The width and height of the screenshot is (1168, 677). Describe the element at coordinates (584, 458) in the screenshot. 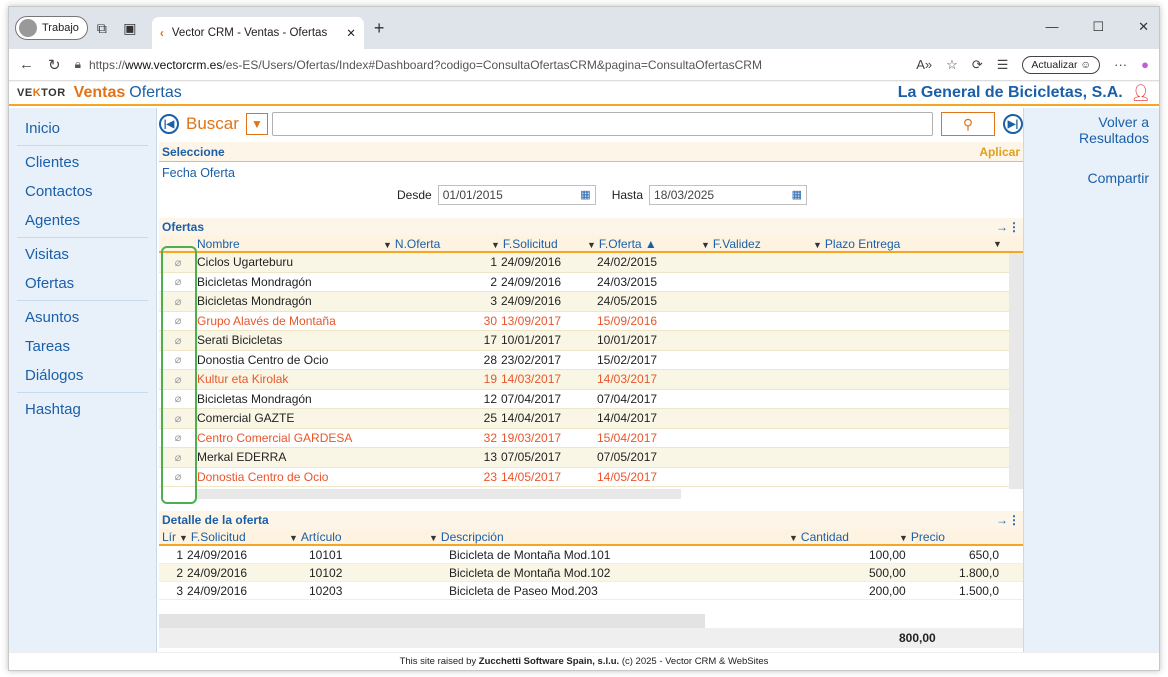

I see `table-row: ⌀ Merkal EDERRA 13 07/05/2017 07/05/2017` at that location.